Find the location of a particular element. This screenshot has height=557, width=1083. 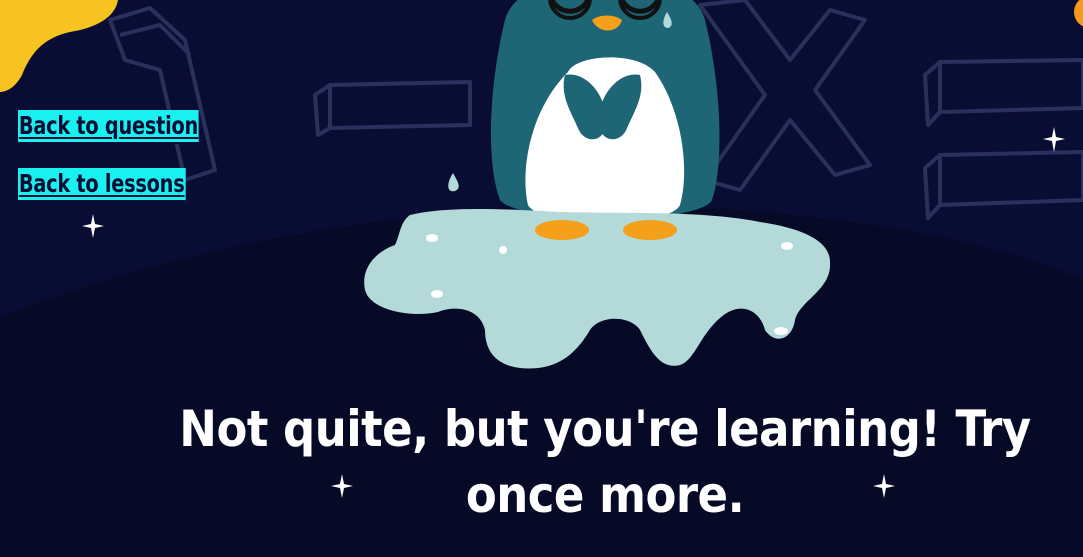

back-to-lessons-link: Back to lessons is located at coordinates (102, 185).